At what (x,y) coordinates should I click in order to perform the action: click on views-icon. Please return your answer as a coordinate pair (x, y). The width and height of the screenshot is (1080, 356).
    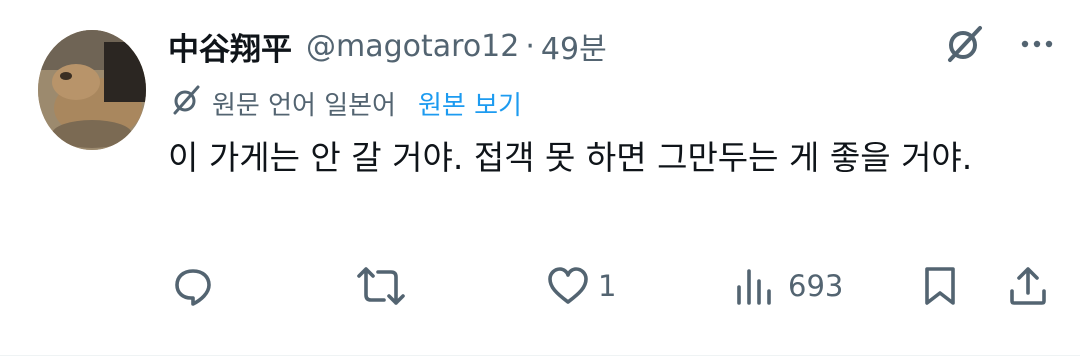
    Looking at the image, I should click on (754, 286).